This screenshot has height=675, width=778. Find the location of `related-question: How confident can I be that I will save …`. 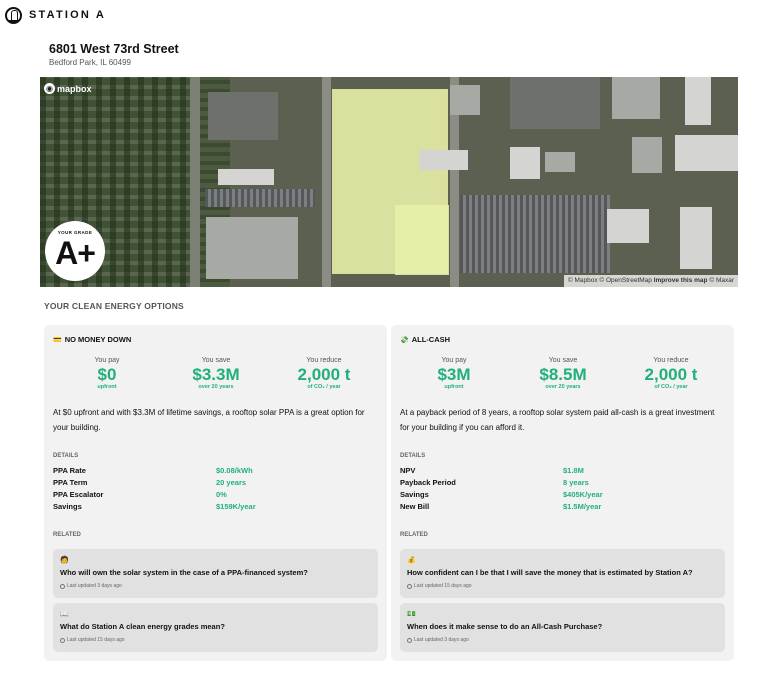

related-question: How confident can I be that I will save … is located at coordinates (550, 572).